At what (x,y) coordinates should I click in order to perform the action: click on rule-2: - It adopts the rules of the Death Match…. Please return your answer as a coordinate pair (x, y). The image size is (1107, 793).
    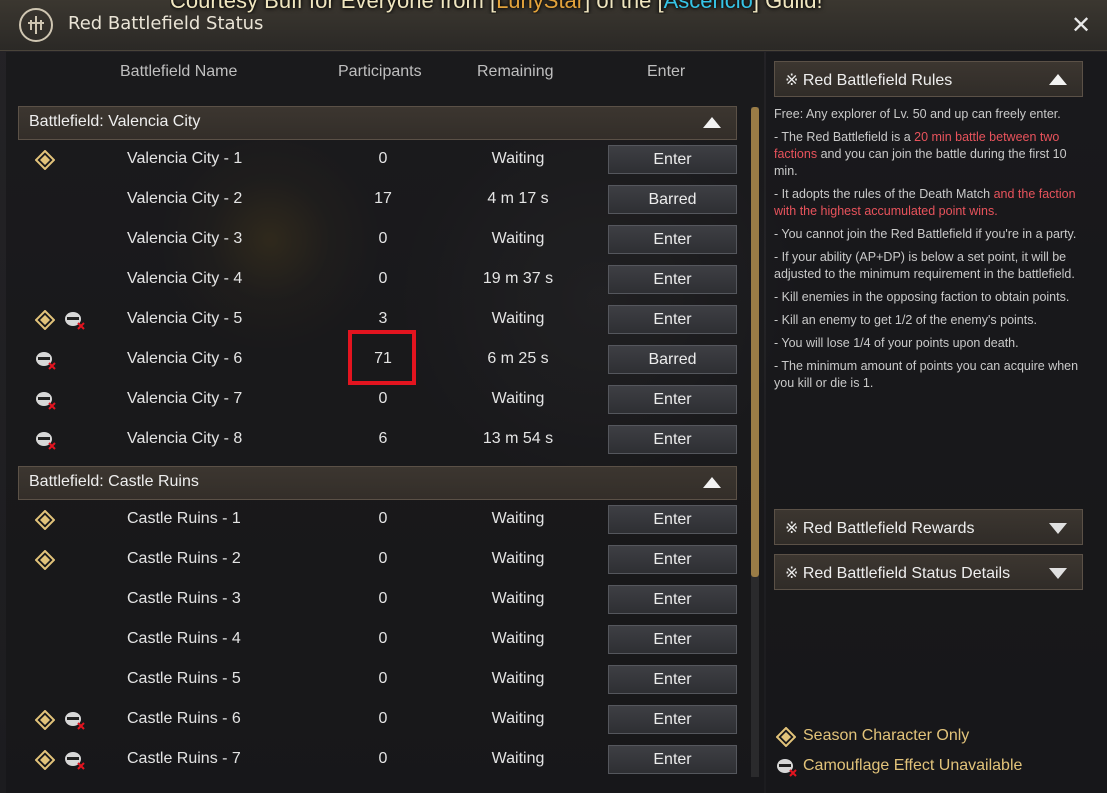
    Looking at the image, I should click on (925, 202).